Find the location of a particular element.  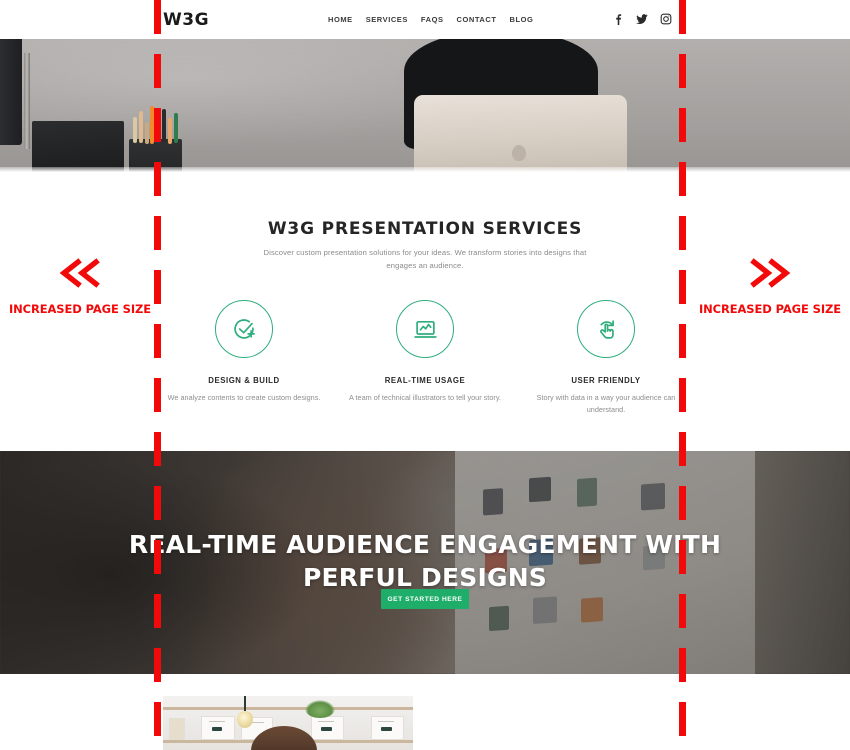

hand-tap-refresh-icon is located at coordinates (606, 329).